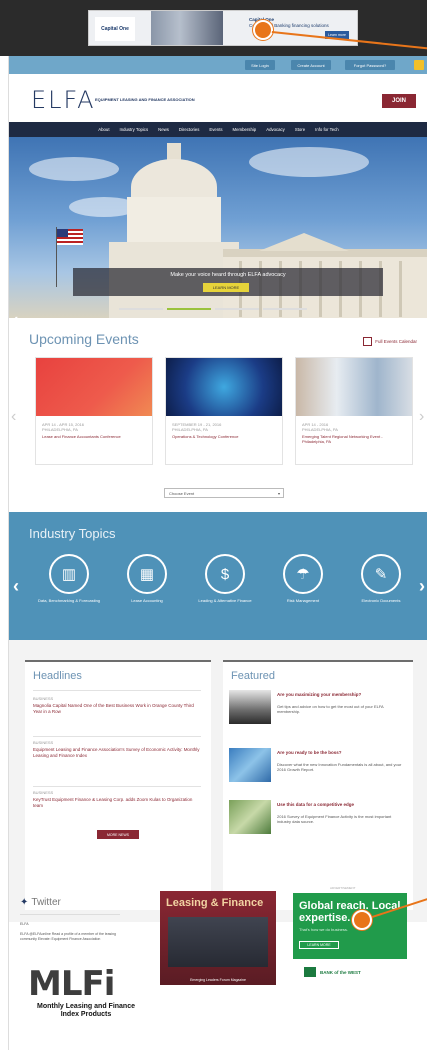  What do you see at coordinates (13, 417) in the screenshot?
I see `events-prev-arrow: ‹` at bounding box center [13, 417].